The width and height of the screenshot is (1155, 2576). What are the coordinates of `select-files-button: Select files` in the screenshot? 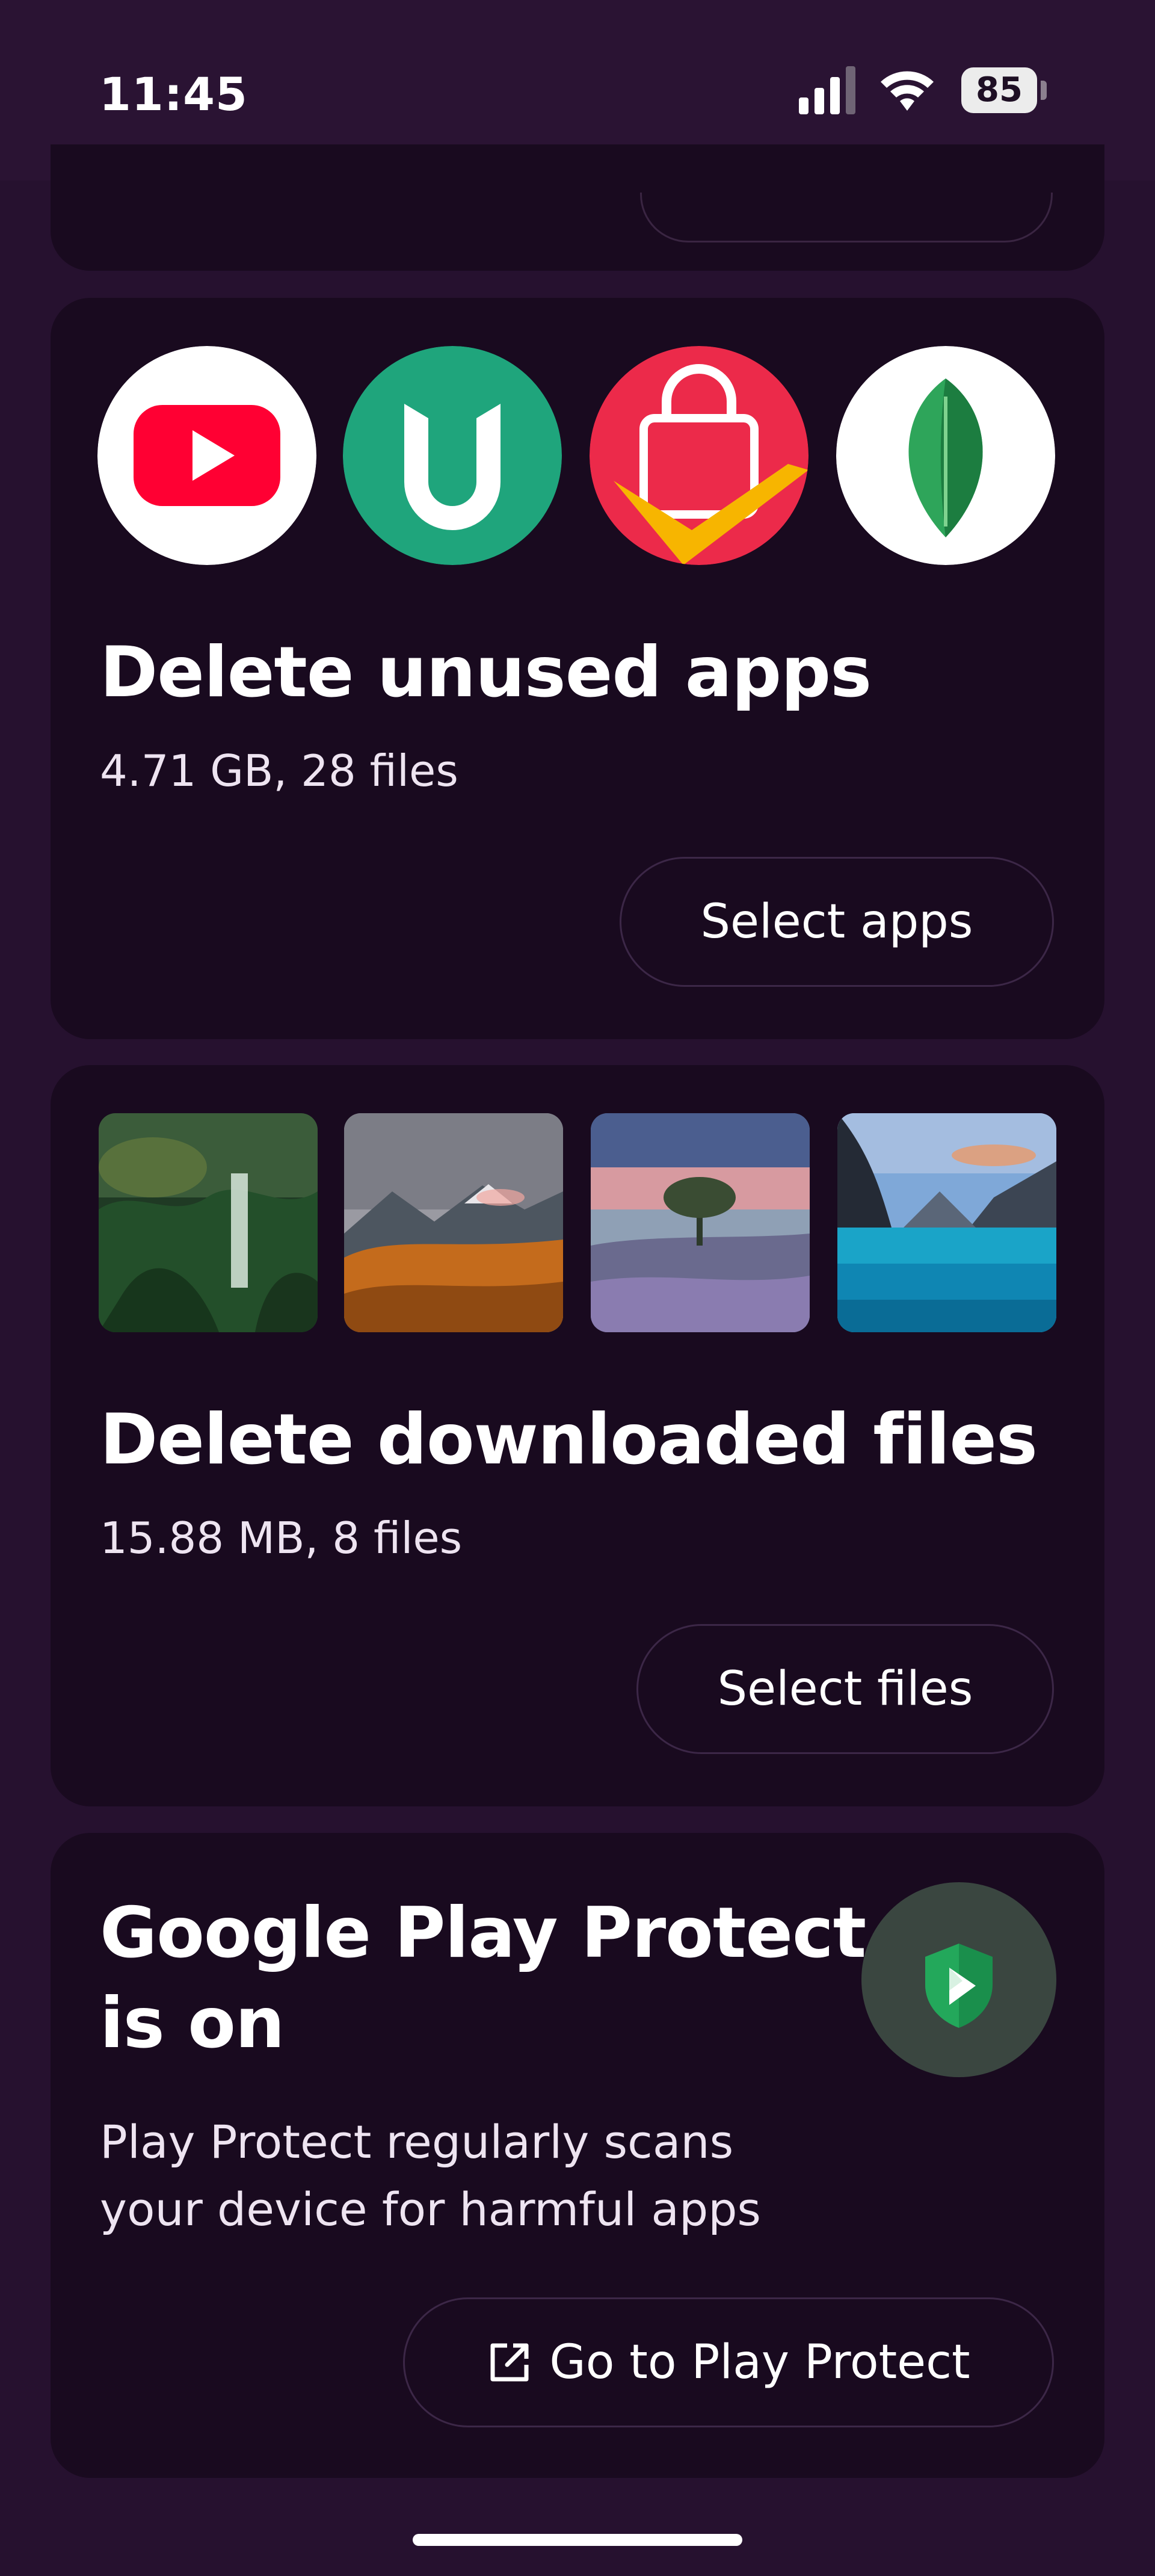 It's located at (845, 1689).